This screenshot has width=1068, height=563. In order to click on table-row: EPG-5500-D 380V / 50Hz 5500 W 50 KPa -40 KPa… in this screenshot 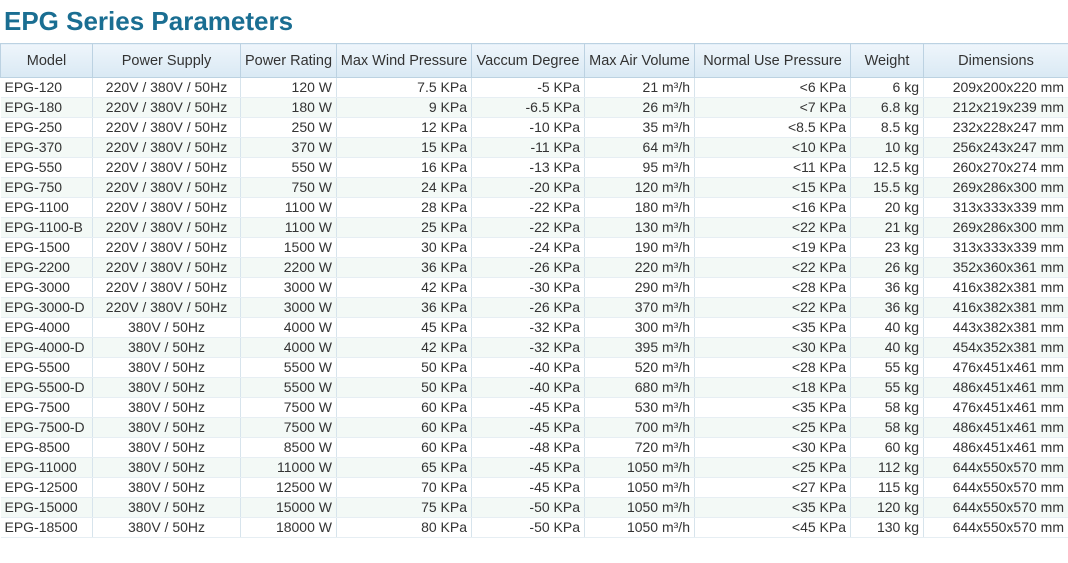, I will do `click(534, 387)`.